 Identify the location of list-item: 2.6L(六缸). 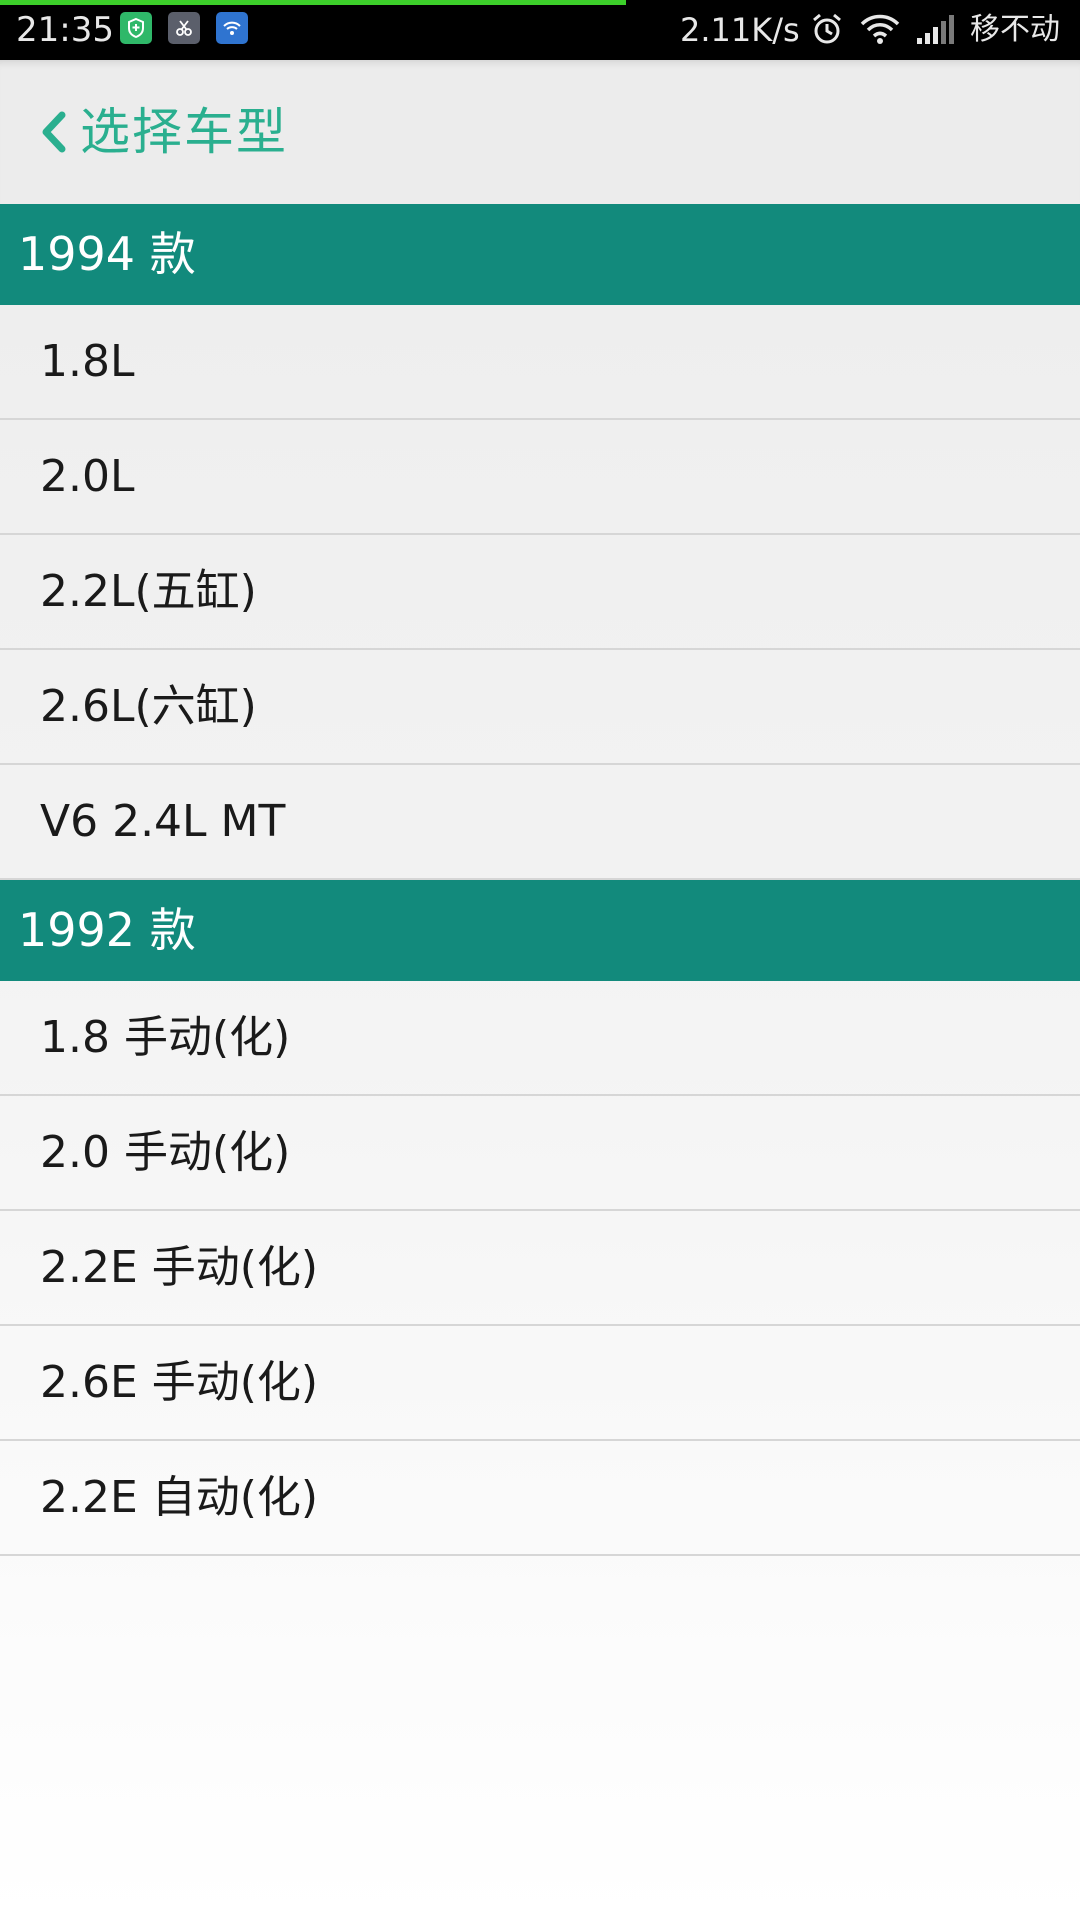
(540, 707).